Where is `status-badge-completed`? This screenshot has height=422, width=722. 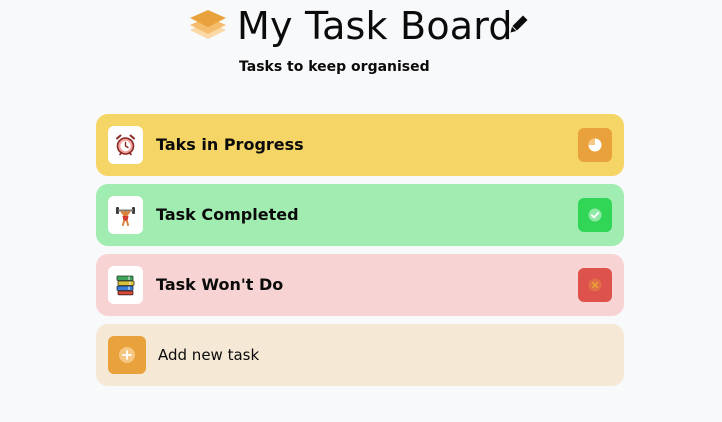 status-badge-completed is located at coordinates (595, 215).